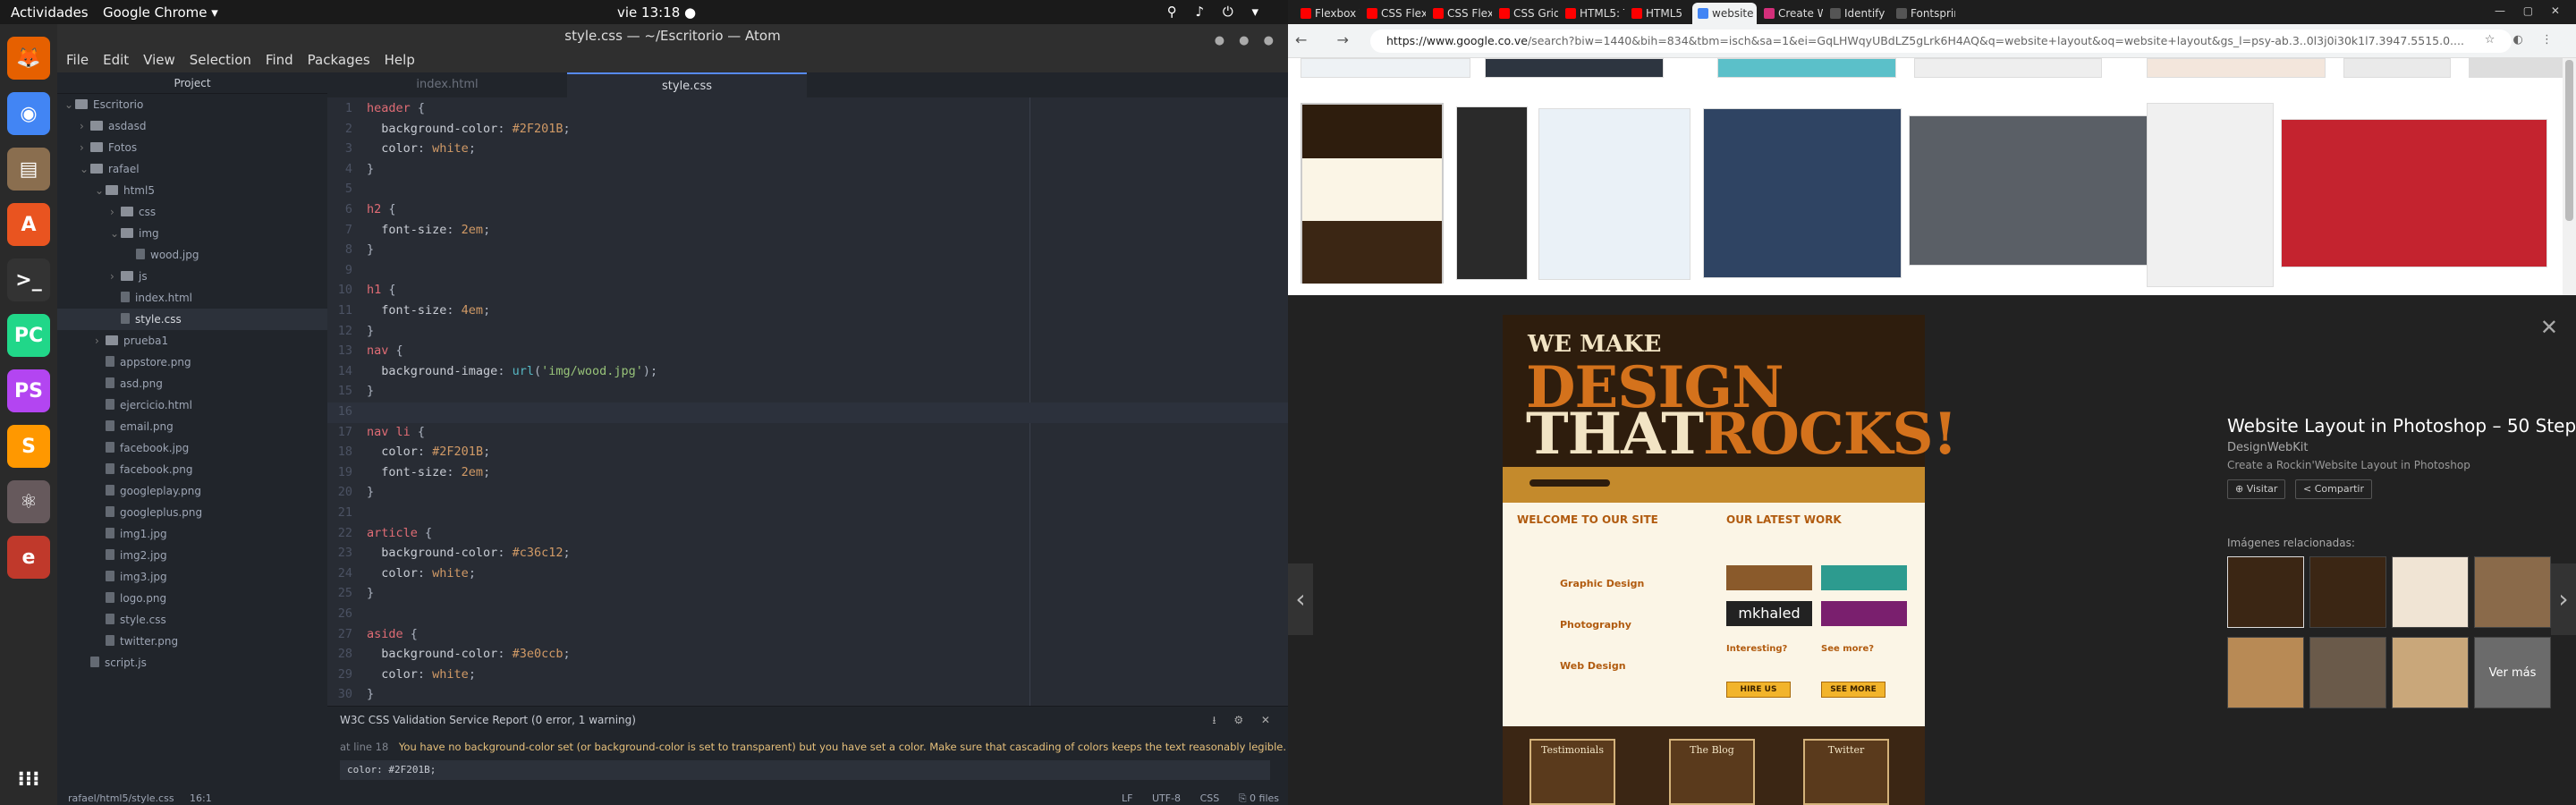 Image resolution: width=2576 pixels, height=805 pixels. What do you see at coordinates (428, 452) in the screenshot?
I see `code-line: color: #2F201B;` at bounding box center [428, 452].